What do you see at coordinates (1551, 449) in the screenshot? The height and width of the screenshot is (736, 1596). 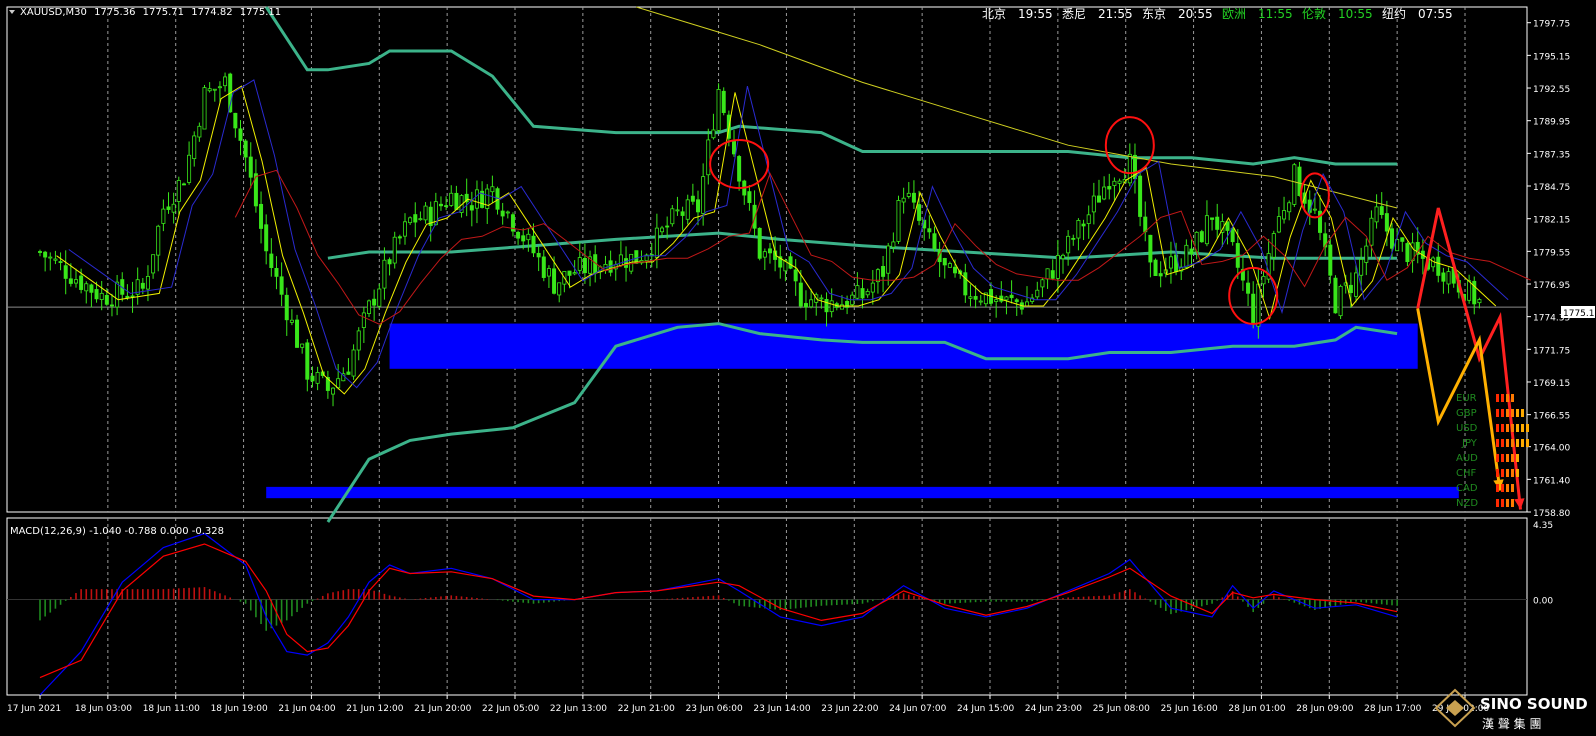 I see `price-tick-label: 1764.00` at bounding box center [1551, 449].